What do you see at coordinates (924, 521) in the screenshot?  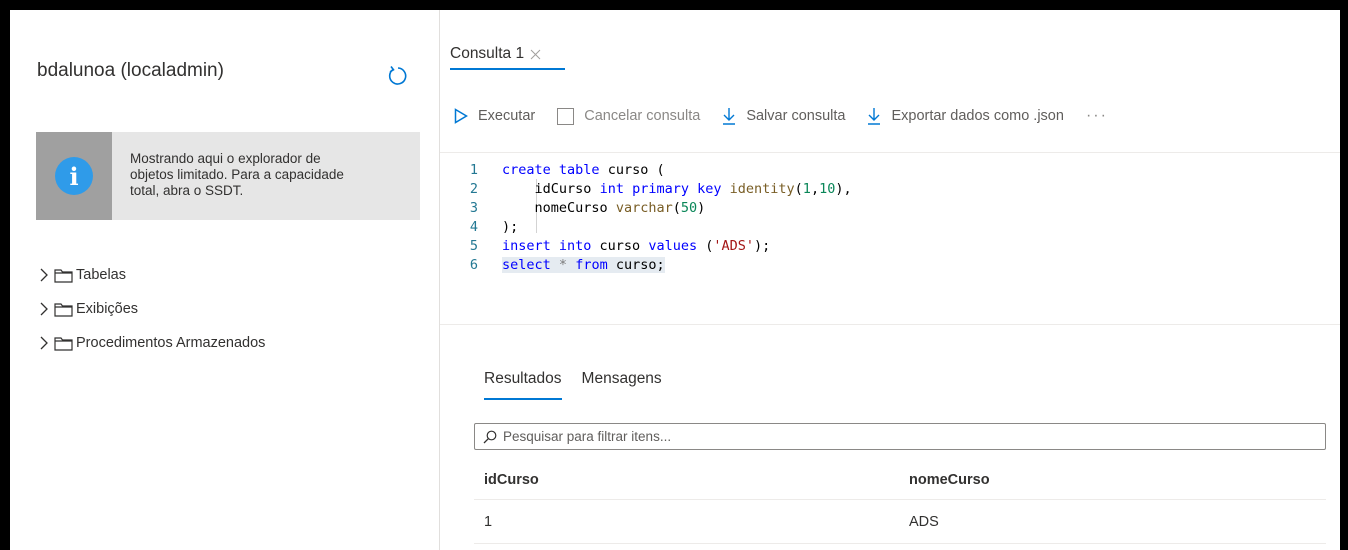 I see `cell-nomecurso: ADS` at bounding box center [924, 521].